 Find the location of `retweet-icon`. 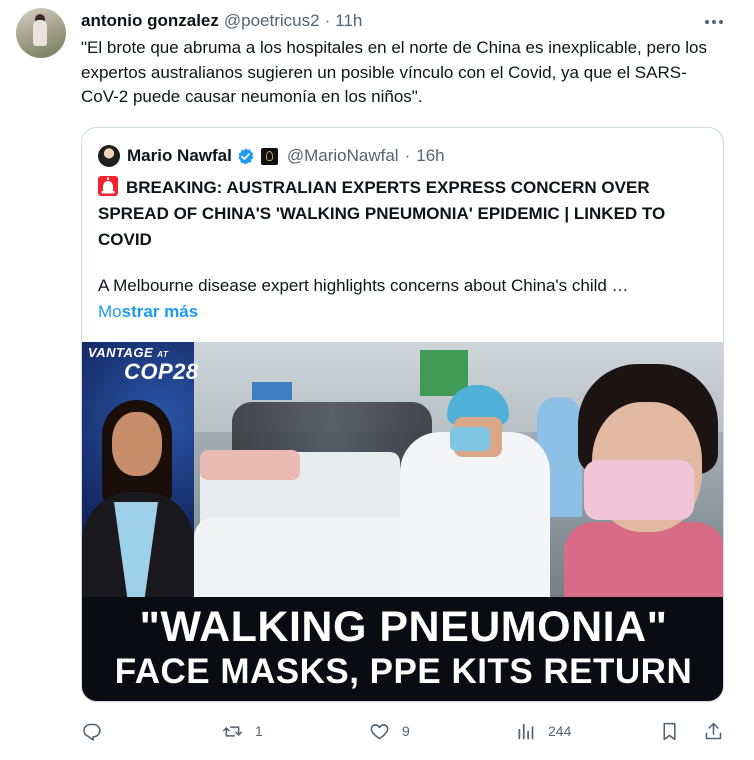

retweet-icon is located at coordinates (232, 731).